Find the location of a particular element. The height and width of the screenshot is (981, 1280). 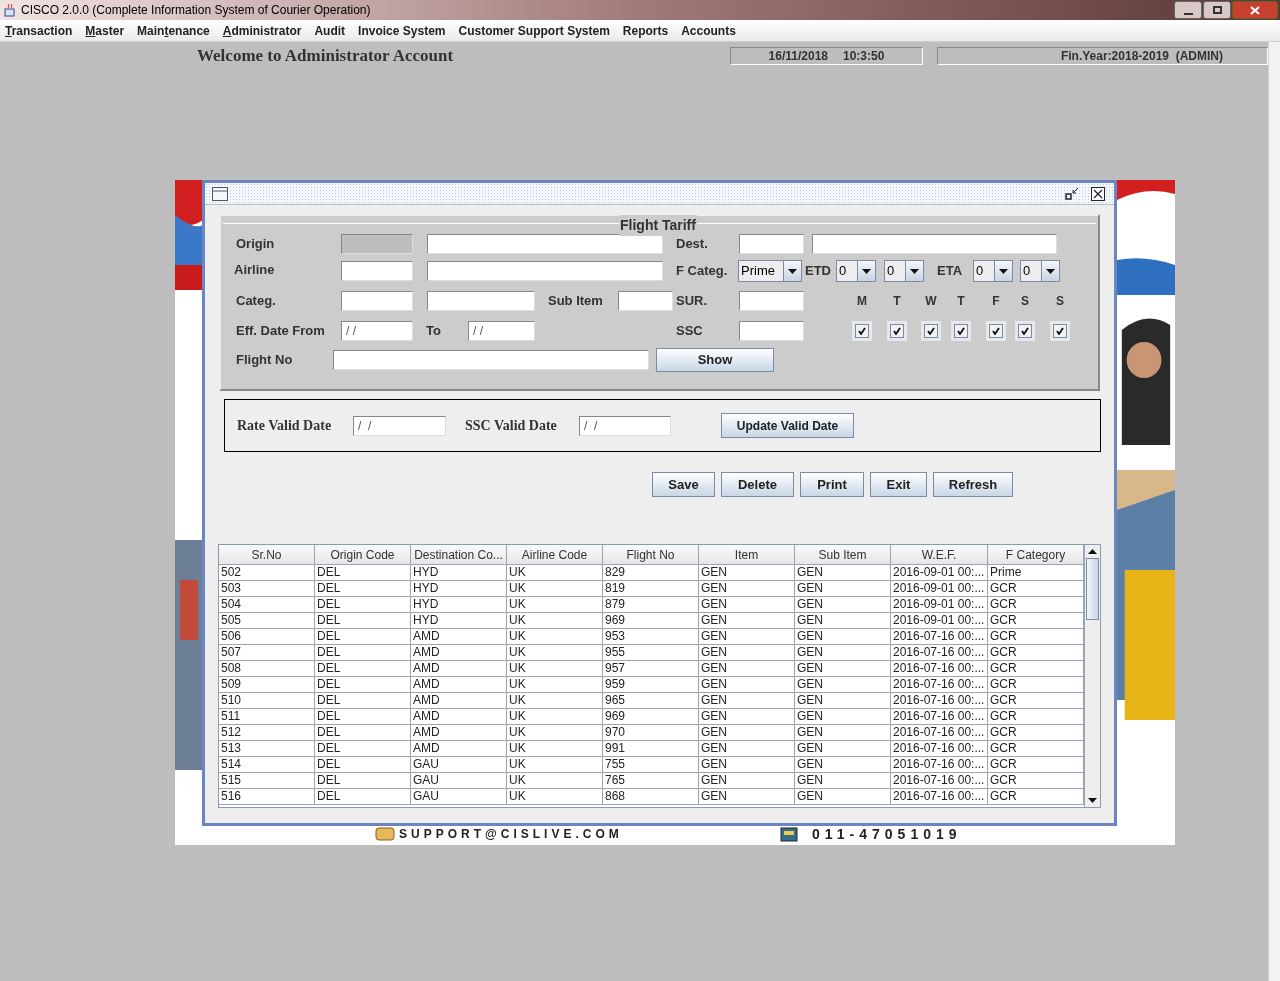

menu-item: Maintenance is located at coordinates (173, 30).